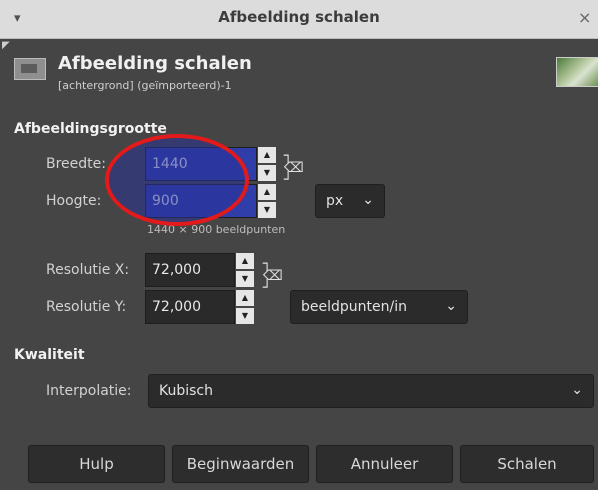 The height and width of the screenshot is (490, 598). What do you see at coordinates (74, 201) in the screenshot?
I see `height-label: Hoogte:` at bounding box center [74, 201].